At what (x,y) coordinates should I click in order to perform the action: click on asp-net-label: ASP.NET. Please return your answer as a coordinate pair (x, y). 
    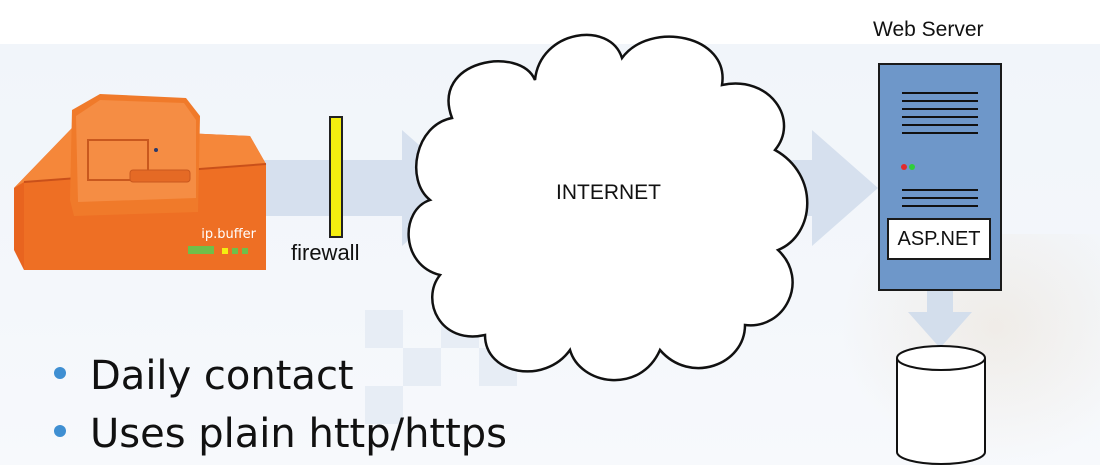
    Looking at the image, I should click on (939, 239).